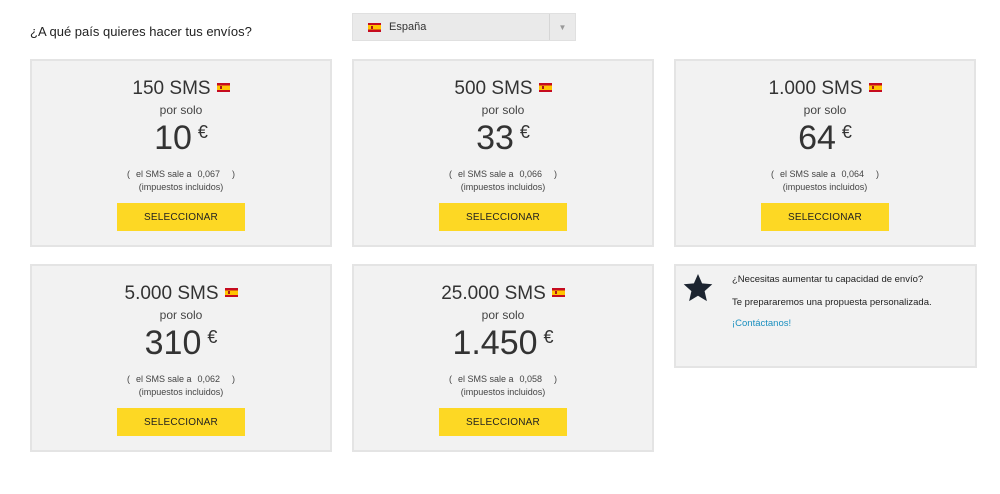  What do you see at coordinates (503, 294) in the screenshot?
I see `plan-quantity: 25.000 SMS` at bounding box center [503, 294].